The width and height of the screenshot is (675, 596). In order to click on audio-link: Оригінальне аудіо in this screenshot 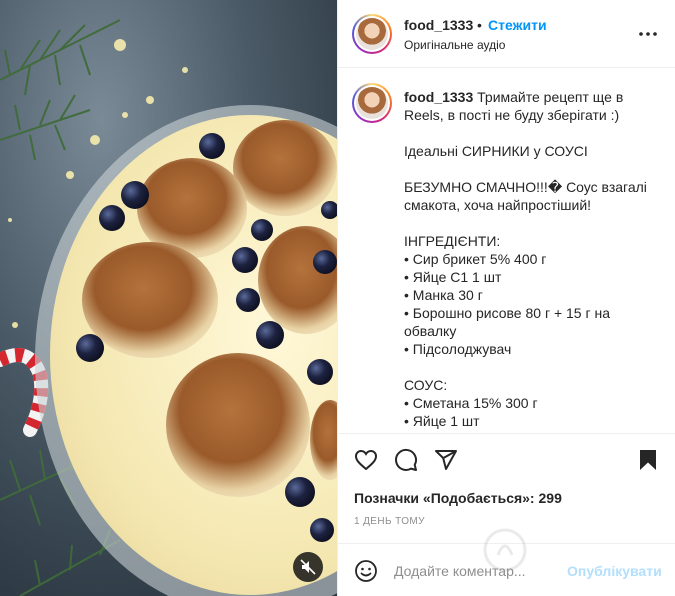, I will do `click(454, 45)`.